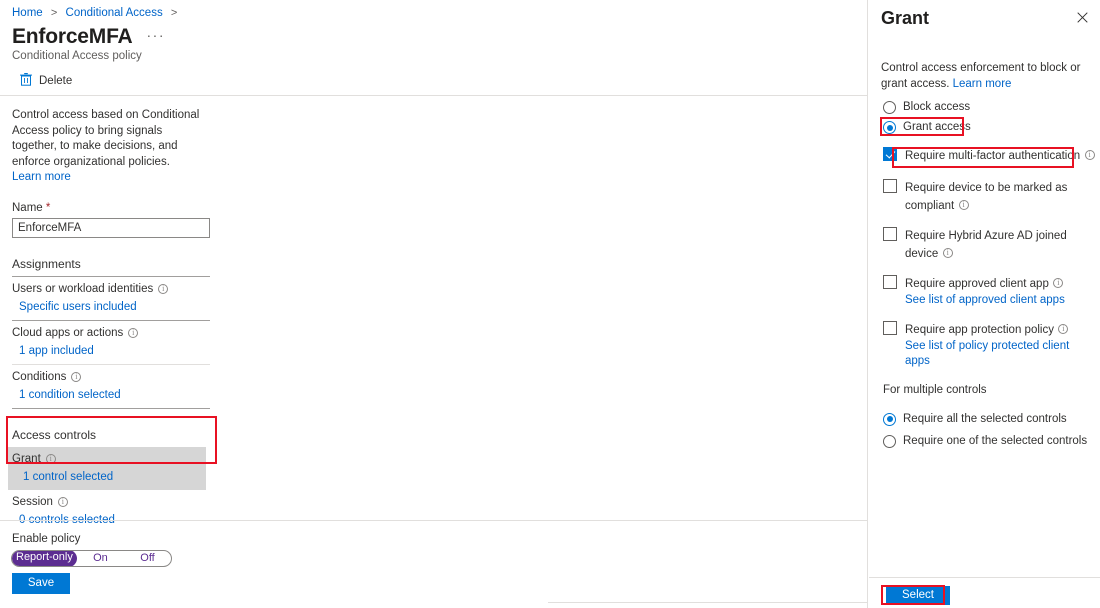  I want to click on checkbox-require-mfa: Require multi-factor authentication, so click(989, 155).